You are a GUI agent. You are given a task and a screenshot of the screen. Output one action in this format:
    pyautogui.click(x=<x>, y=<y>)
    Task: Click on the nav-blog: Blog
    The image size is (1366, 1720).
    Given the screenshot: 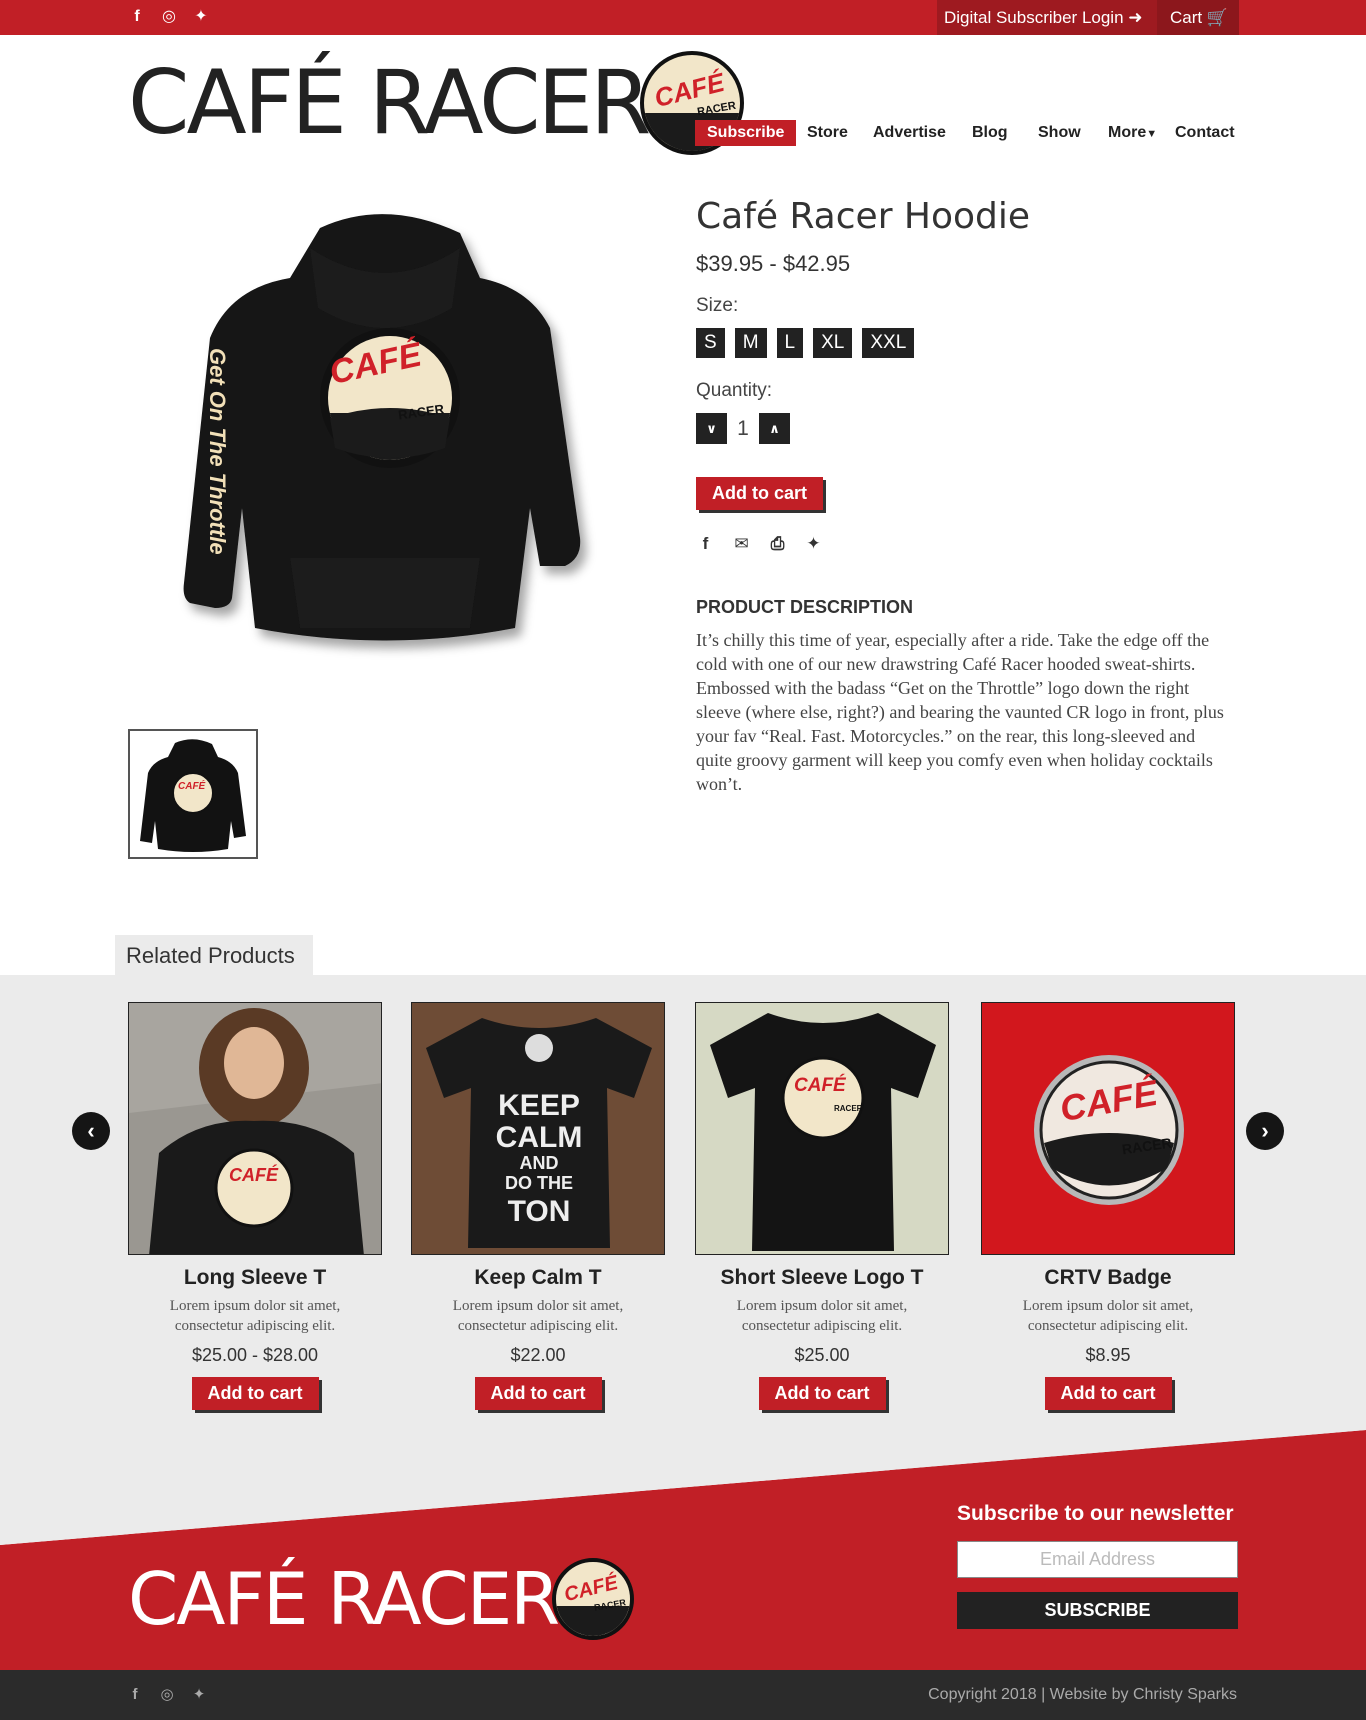 What is the action you would take?
    pyautogui.click(x=990, y=133)
    